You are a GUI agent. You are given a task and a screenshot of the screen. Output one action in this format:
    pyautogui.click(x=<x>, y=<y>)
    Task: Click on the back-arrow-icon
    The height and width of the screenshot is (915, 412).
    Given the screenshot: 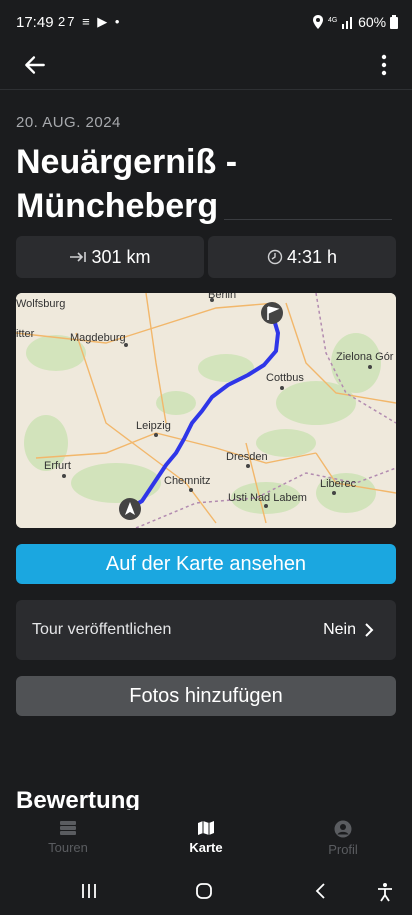 What is the action you would take?
    pyautogui.click(x=35, y=65)
    